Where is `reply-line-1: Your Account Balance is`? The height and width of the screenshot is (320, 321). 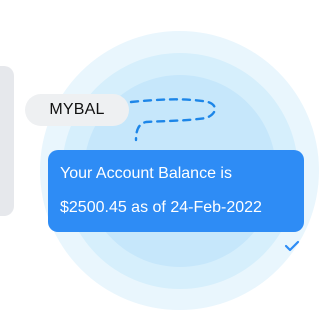 reply-line-1: Your Account Balance is is located at coordinates (146, 173).